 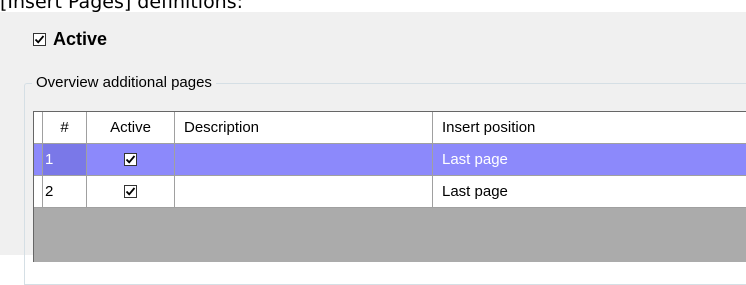 I want to click on grid-header-row: # Active Description Insert position, so click(x=390, y=128).